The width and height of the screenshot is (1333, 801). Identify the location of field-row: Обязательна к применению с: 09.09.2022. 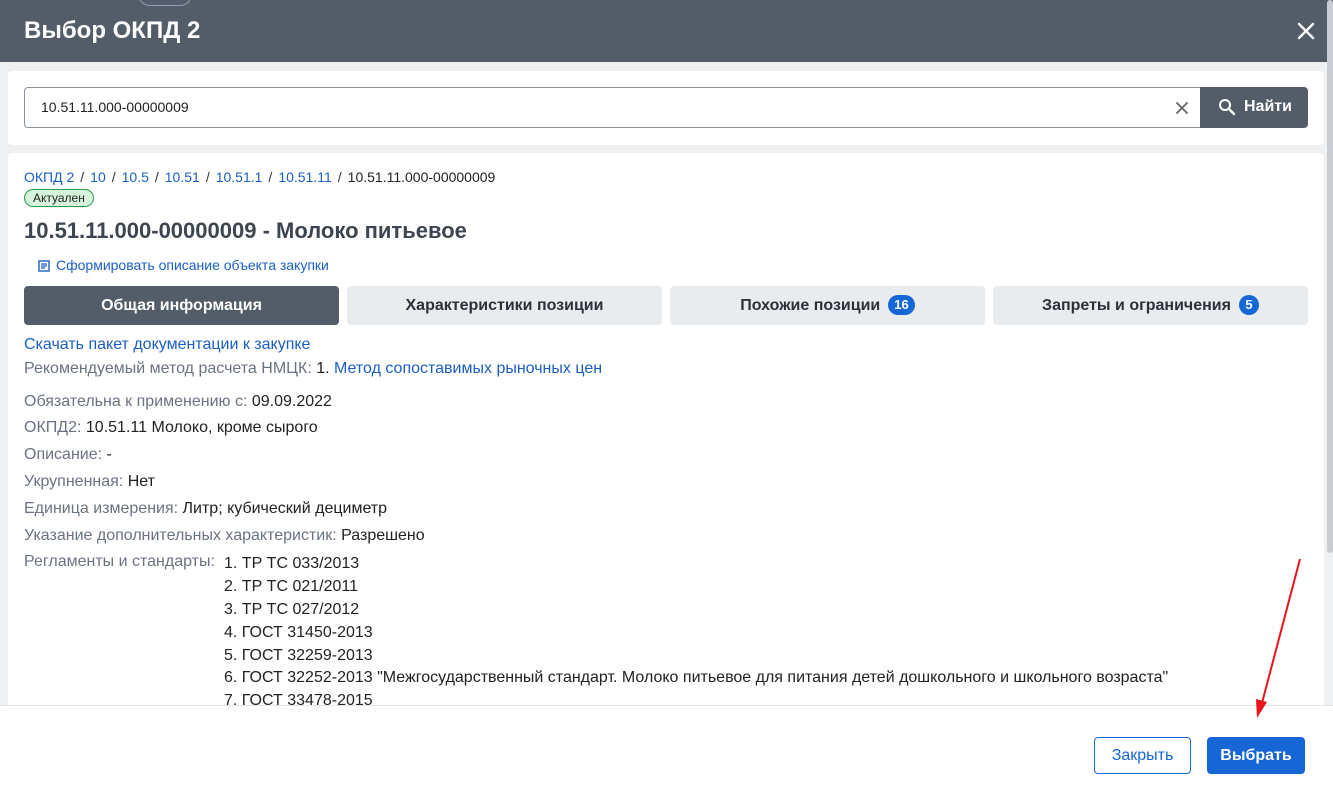
(178, 402).